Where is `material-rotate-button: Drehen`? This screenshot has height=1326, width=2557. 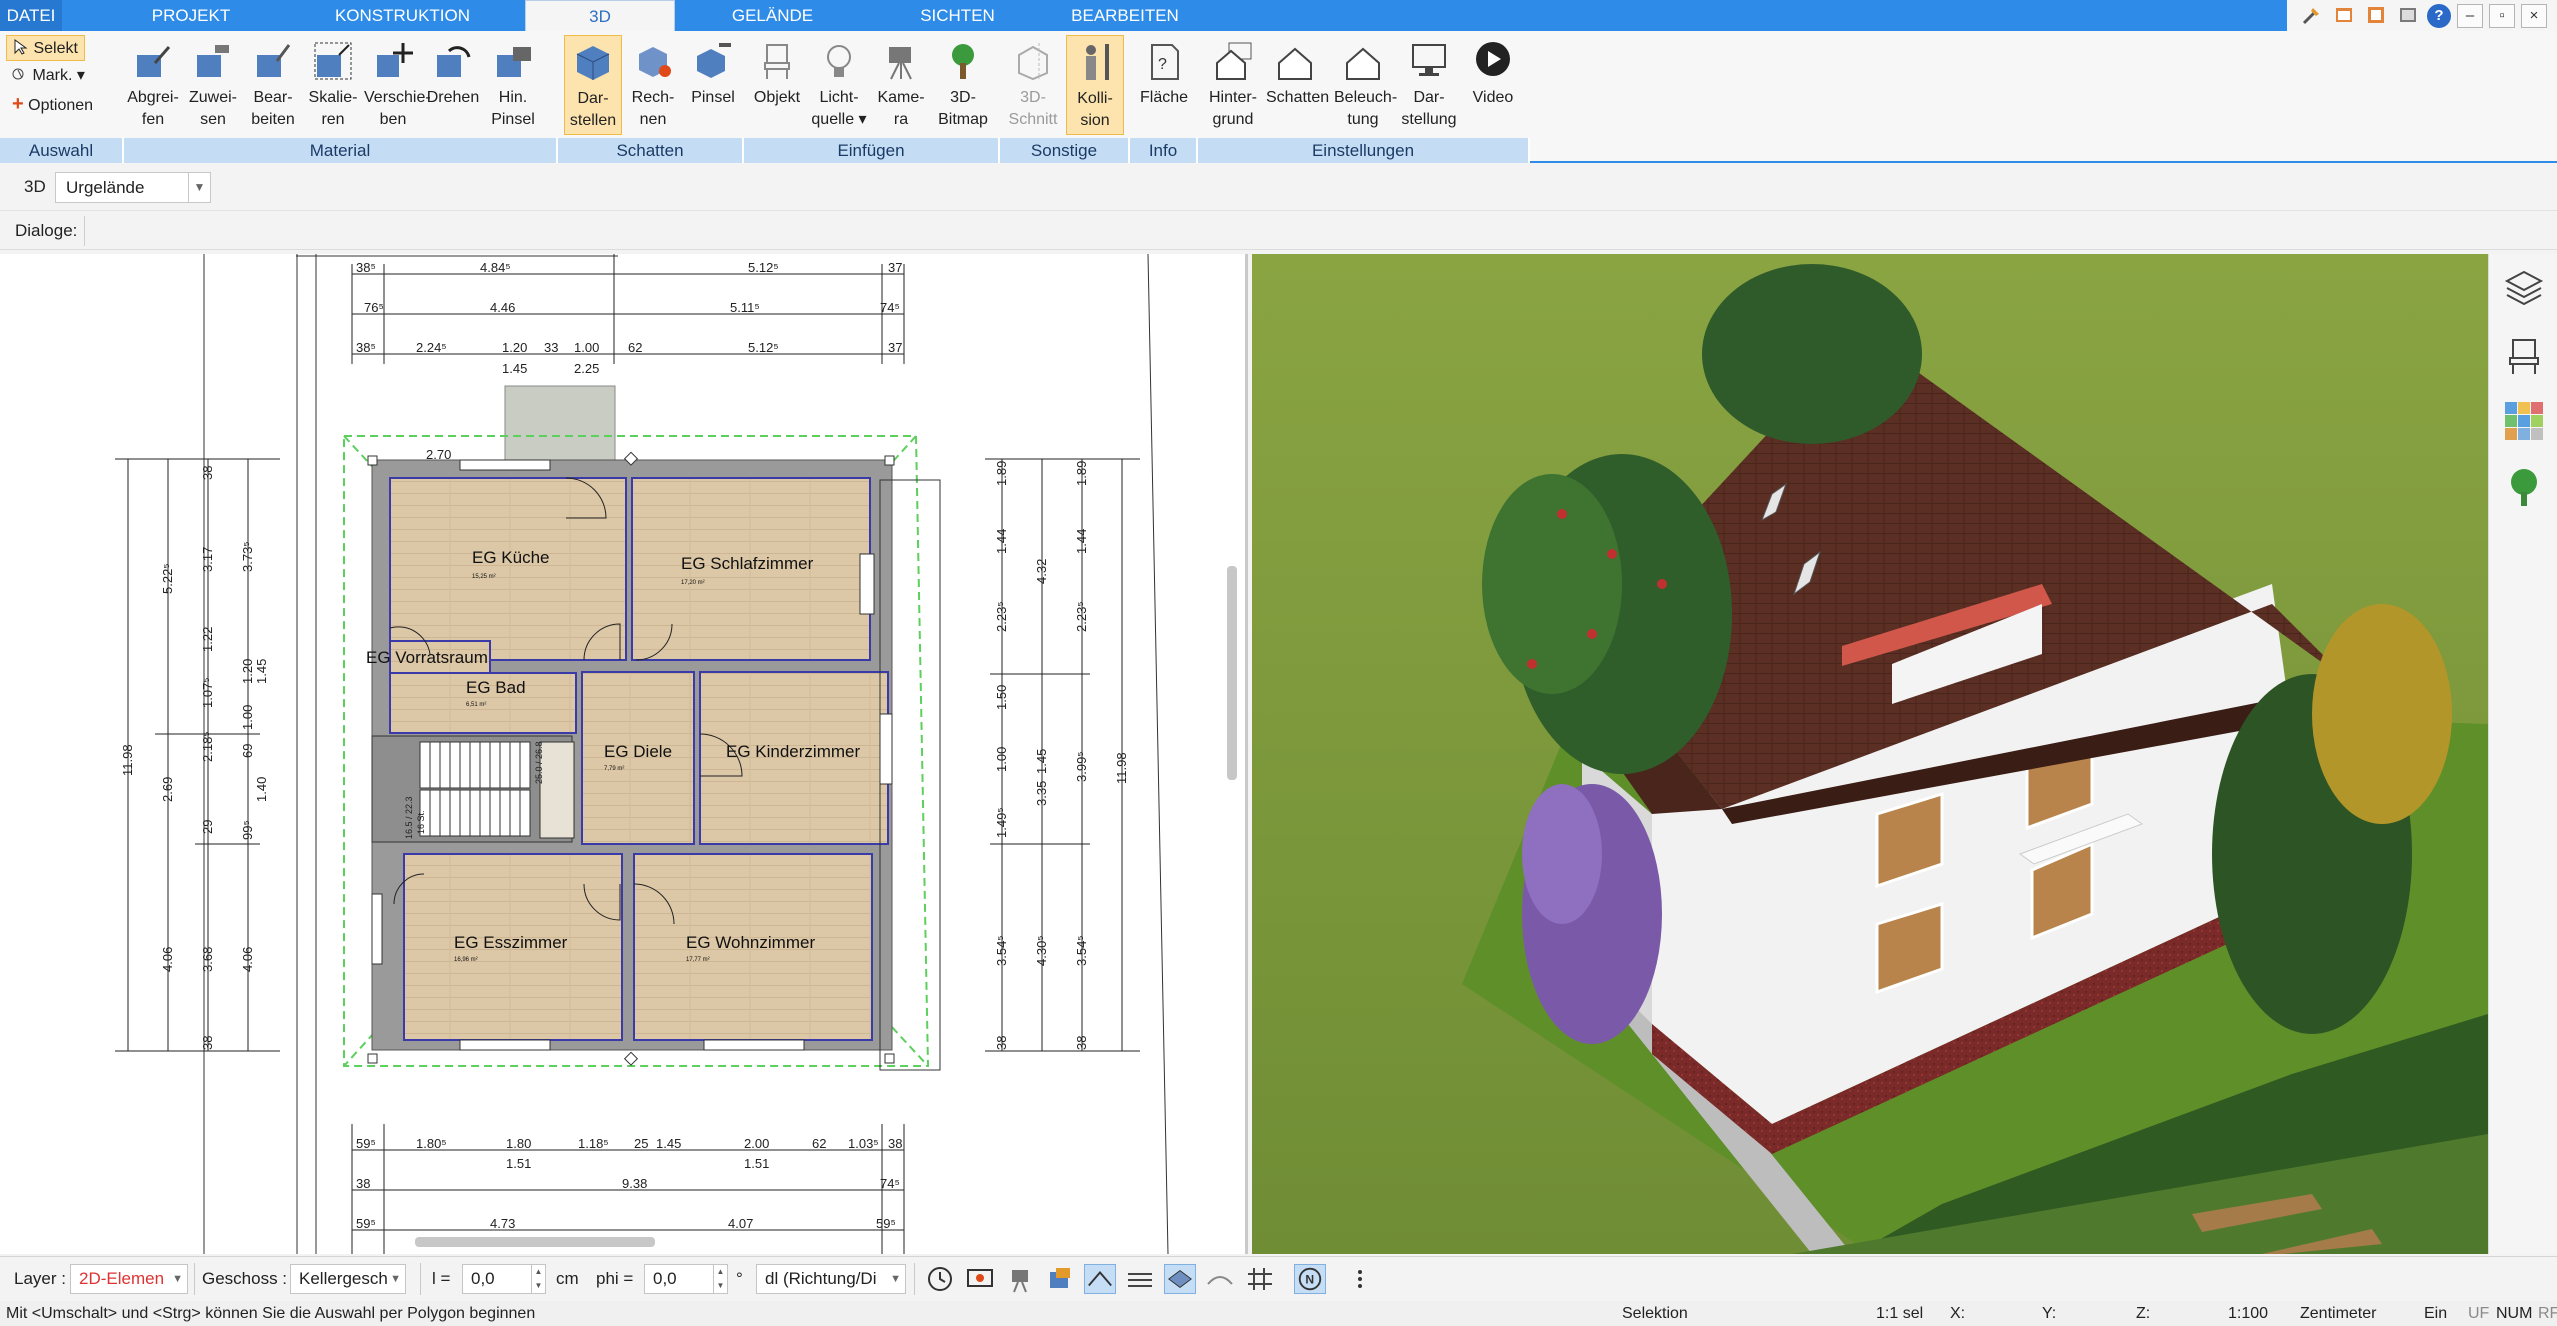
material-rotate-button: Drehen is located at coordinates (453, 85).